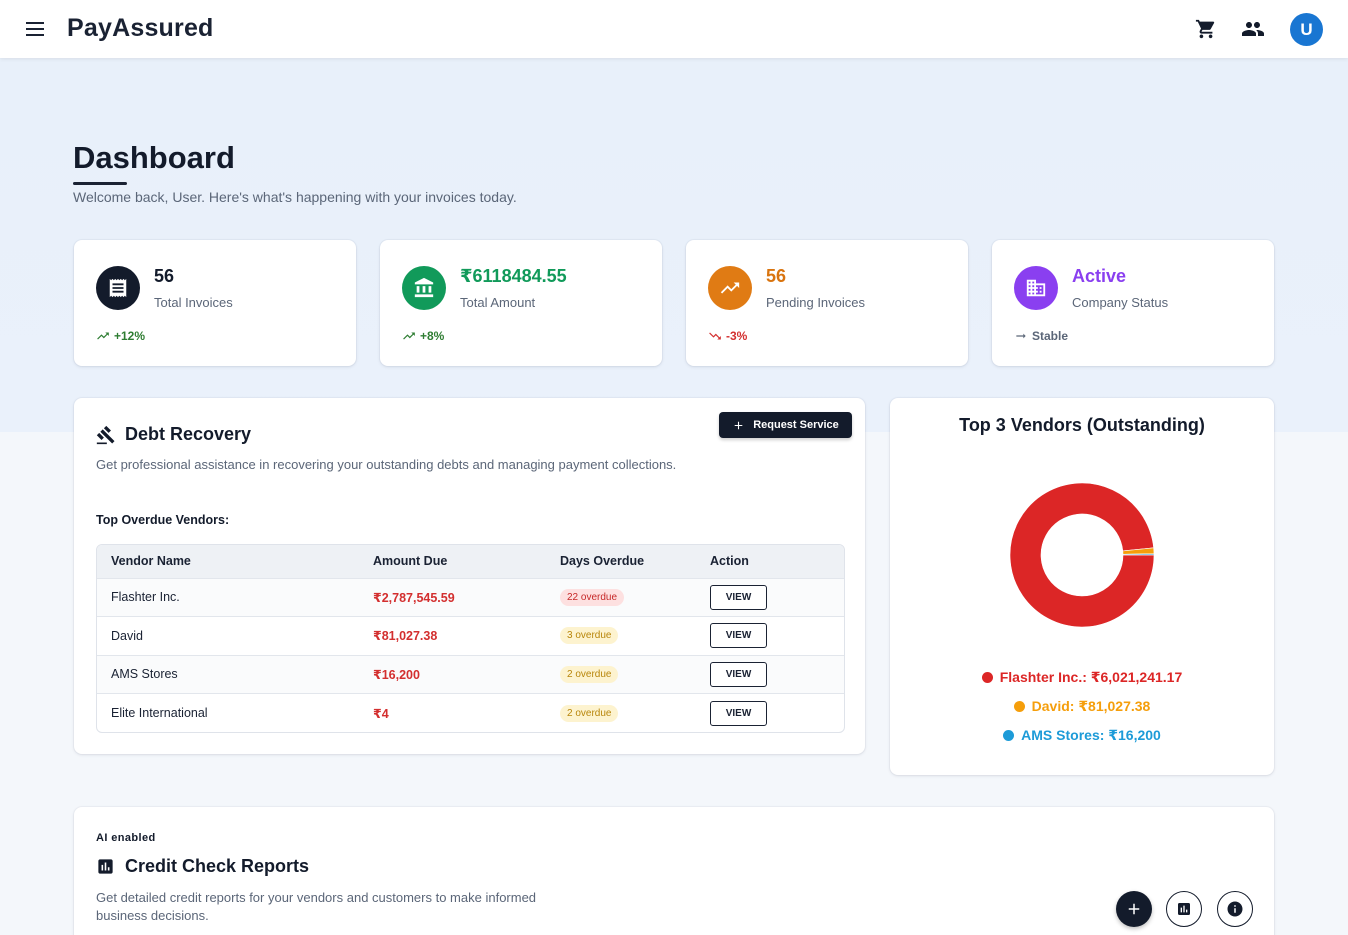 Image resolution: width=1348 pixels, height=935 pixels. I want to click on add-button, so click(1134, 909).